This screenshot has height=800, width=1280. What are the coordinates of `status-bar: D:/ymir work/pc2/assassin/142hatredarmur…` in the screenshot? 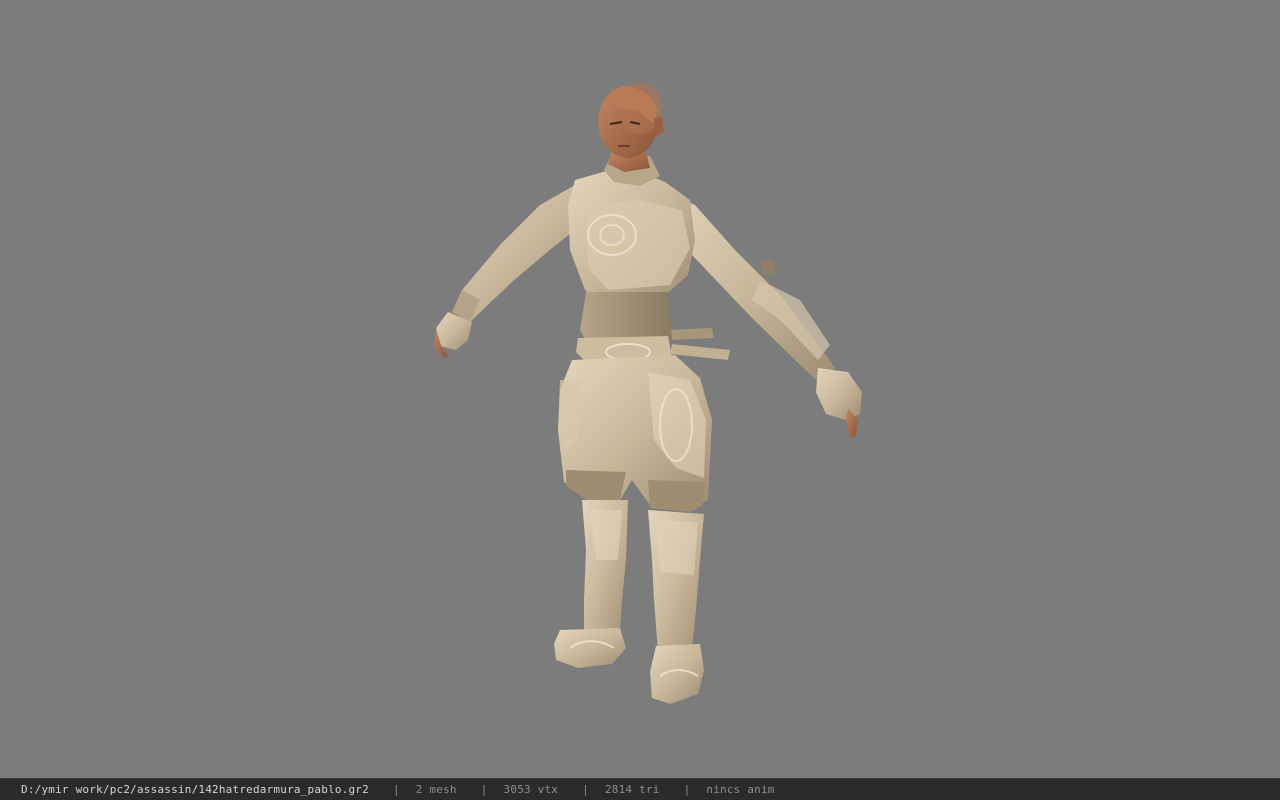 It's located at (640, 789).